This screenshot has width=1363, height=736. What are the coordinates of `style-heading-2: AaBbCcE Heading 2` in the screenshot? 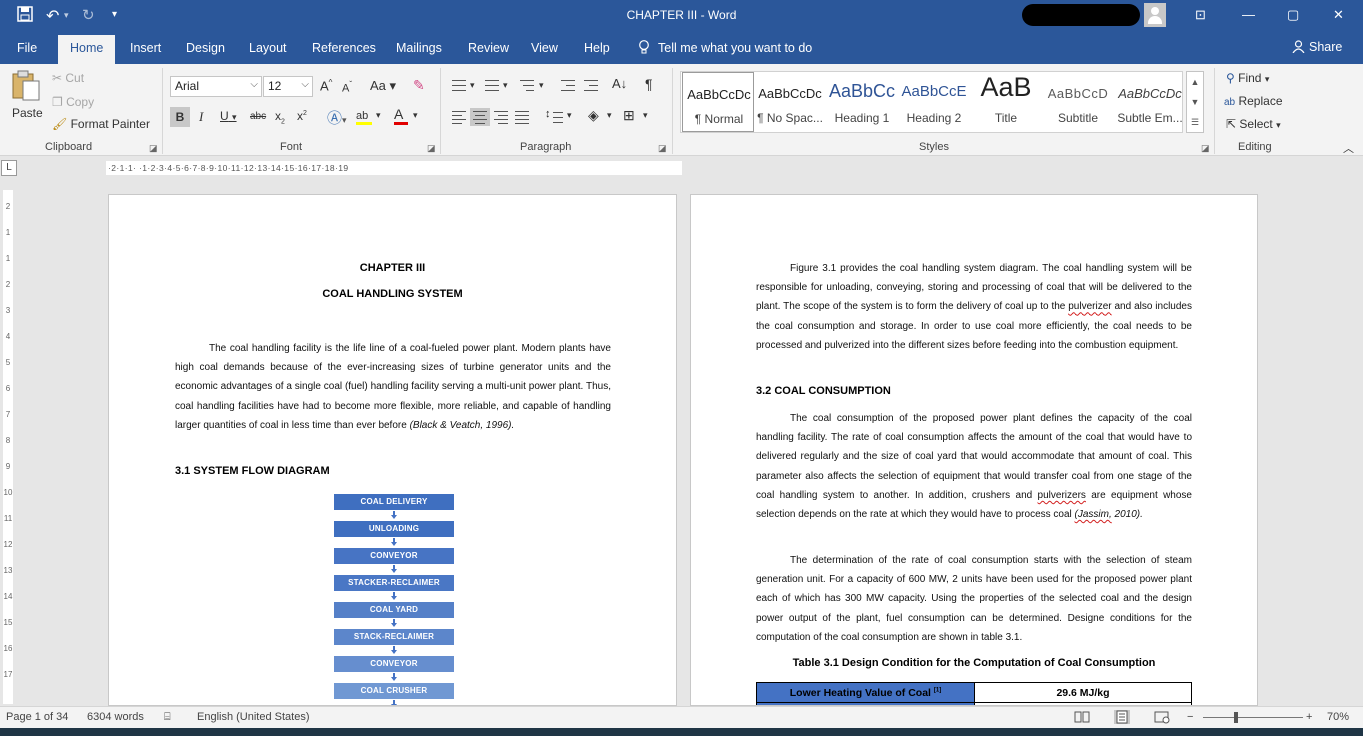 It's located at (934, 102).